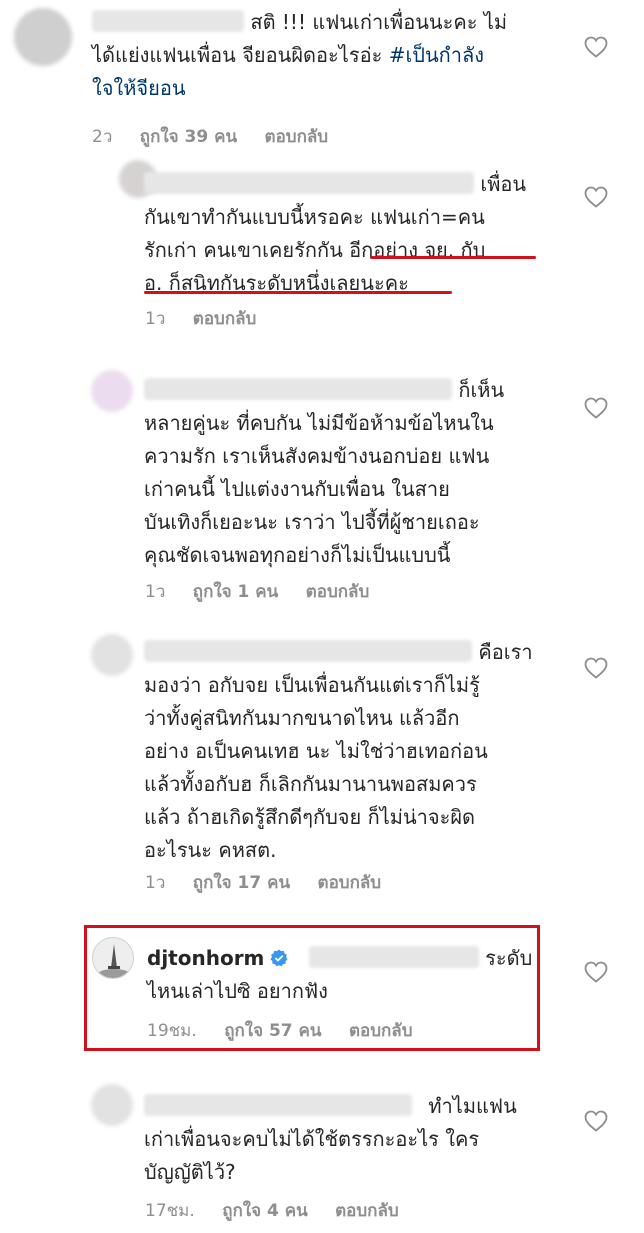 This screenshot has width=644, height=1233. What do you see at coordinates (436, 55) in the screenshot?
I see `hashtag-link: #เป็นกำลัง` at bounding box center [436, 55].